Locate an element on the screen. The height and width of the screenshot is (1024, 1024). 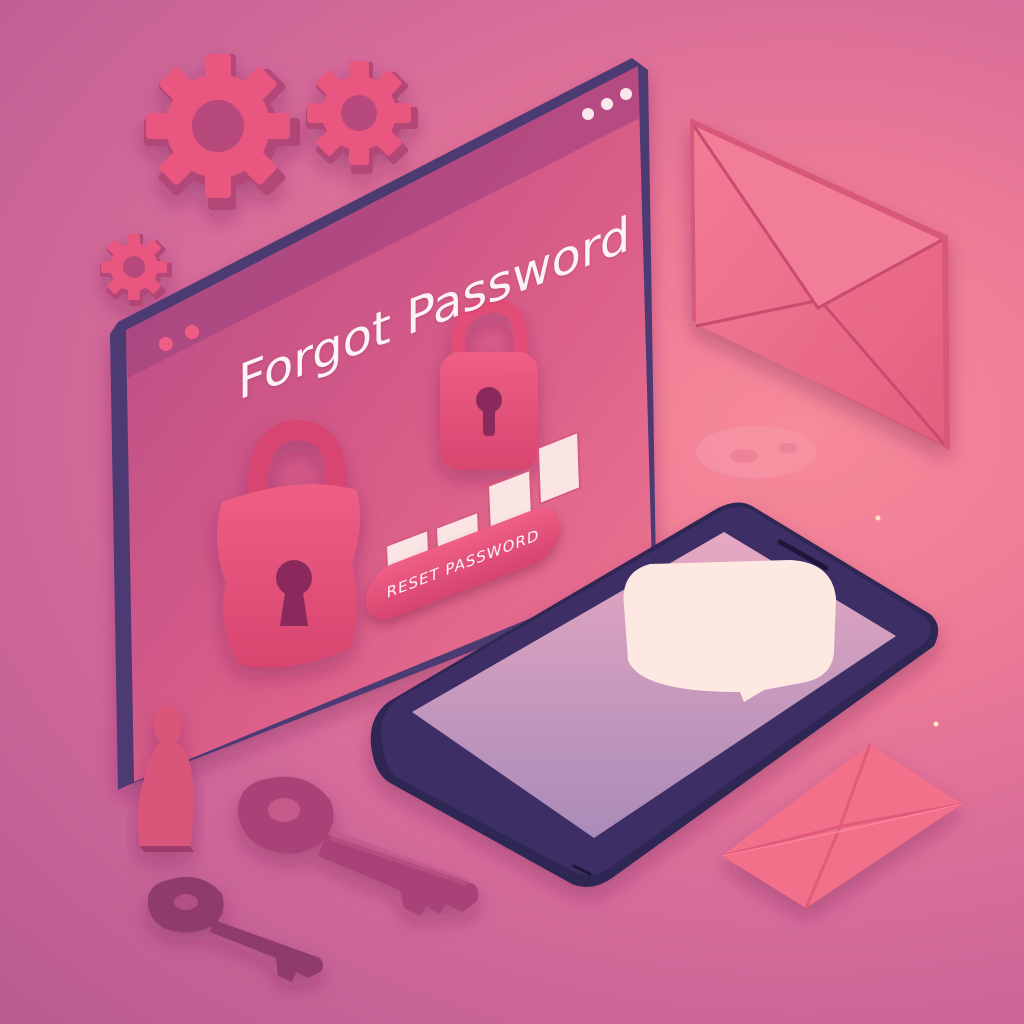
key-icon-small is located at coordinates (235, 929).